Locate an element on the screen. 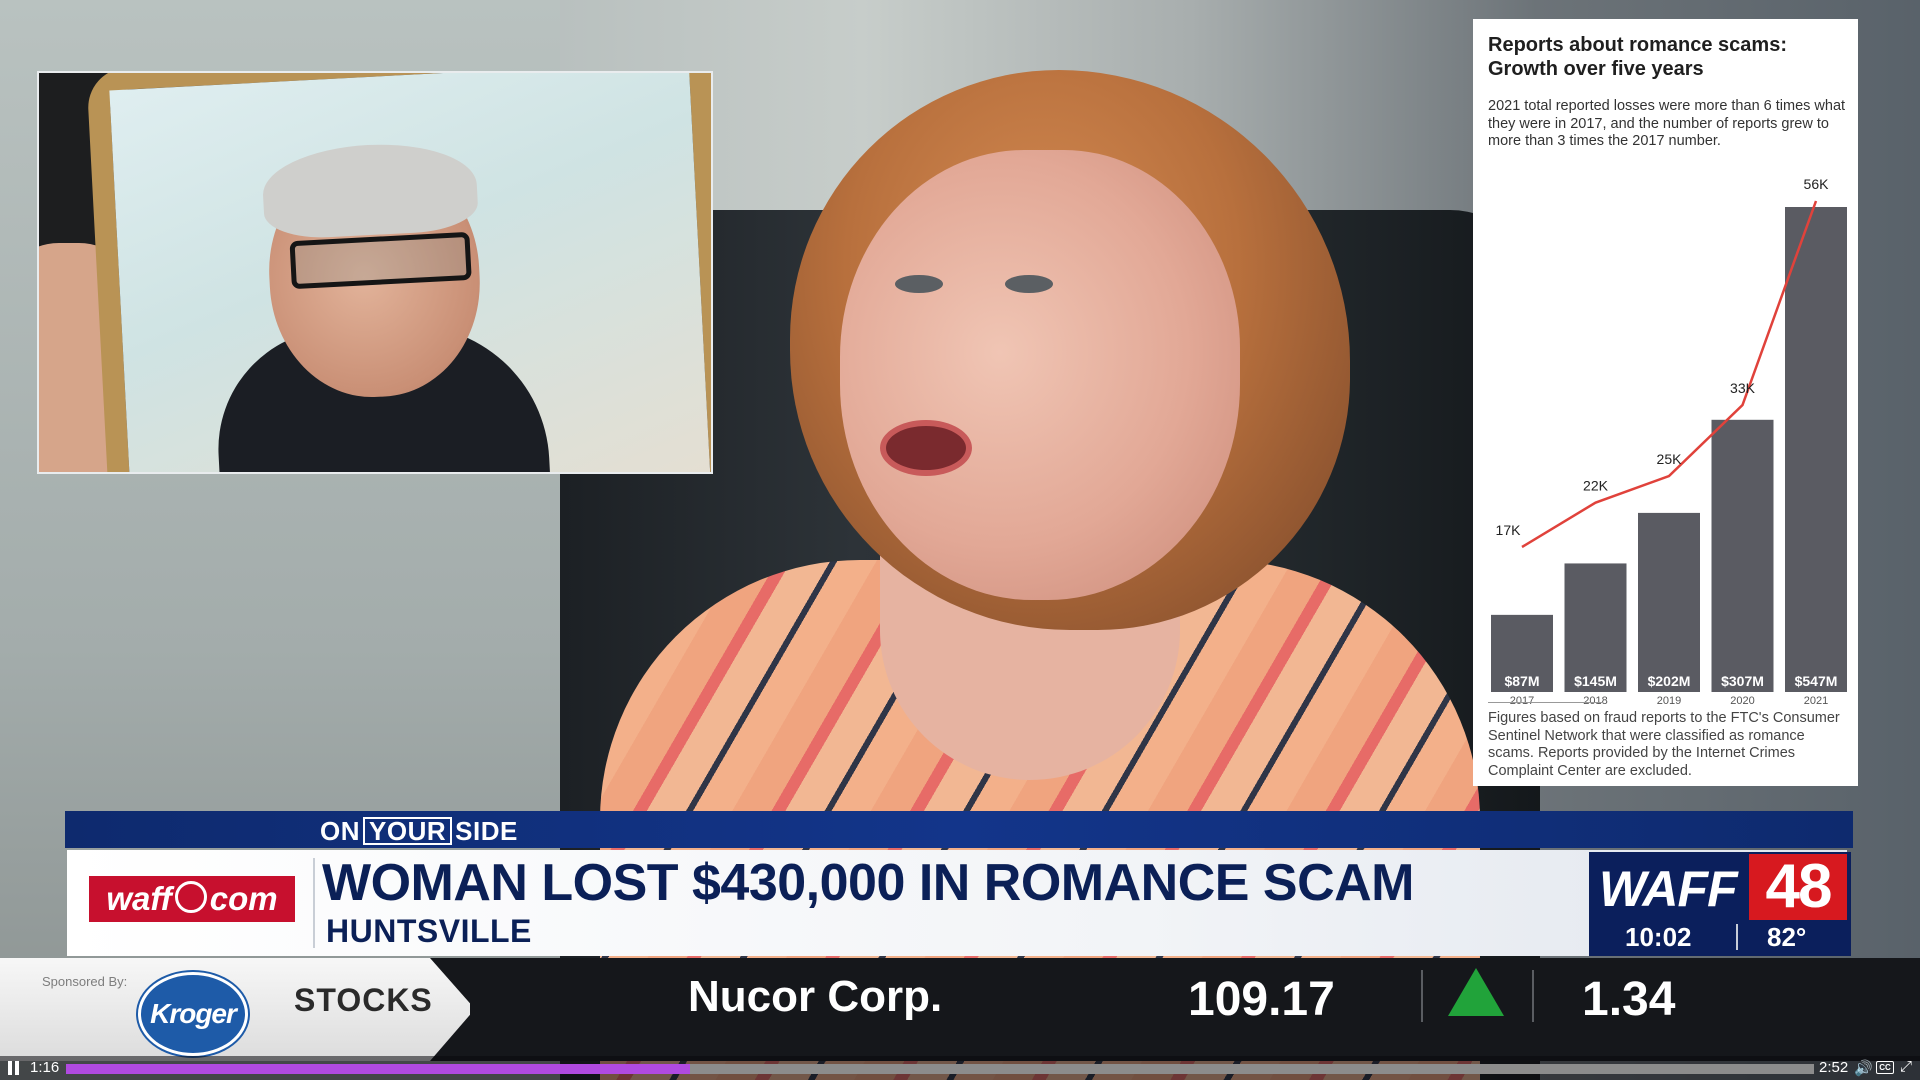  category-label: 2021 is located at coordinates (1816, 701).